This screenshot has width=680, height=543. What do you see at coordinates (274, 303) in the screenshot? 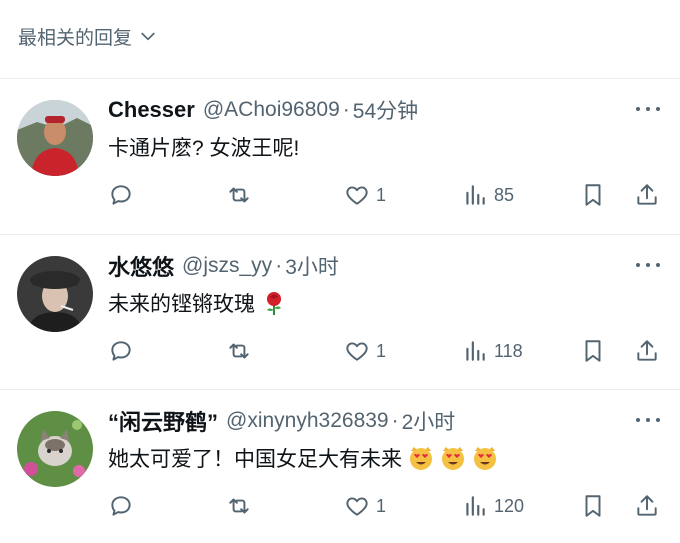
I see `rose-icon` at bounding box center [274, 303].